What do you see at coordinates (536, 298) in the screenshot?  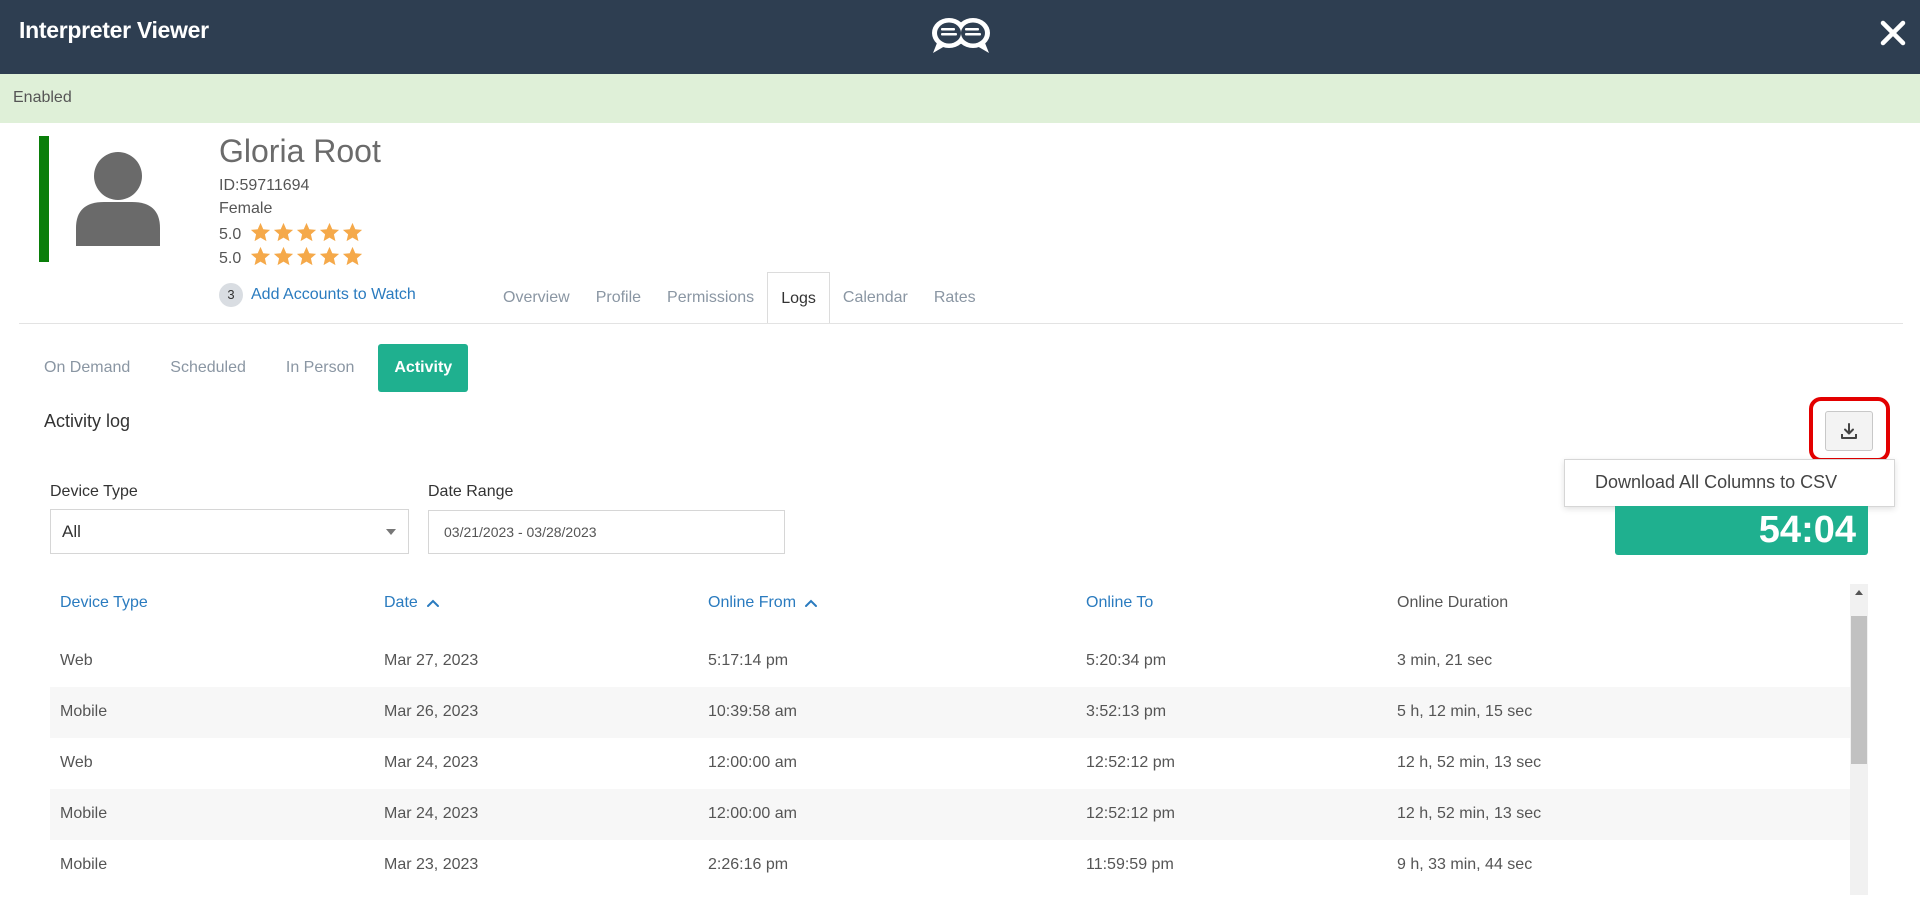 I see `tab-overview: Overview` at bounding box center [536, 298].